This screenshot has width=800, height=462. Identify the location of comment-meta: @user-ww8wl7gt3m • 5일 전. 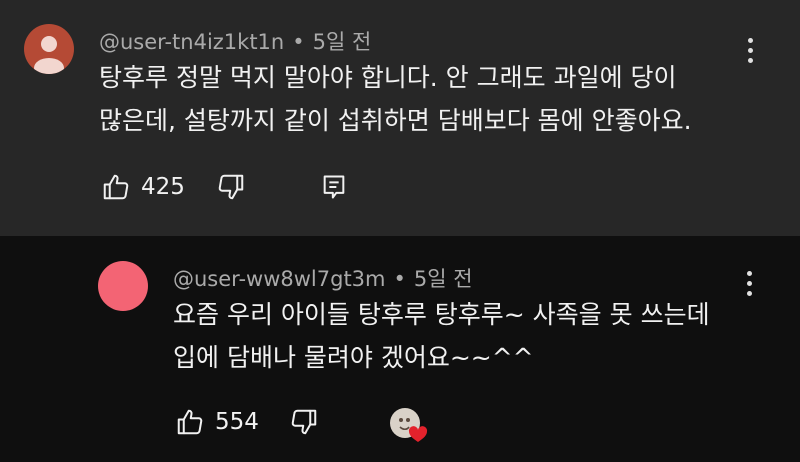
(323, 278).